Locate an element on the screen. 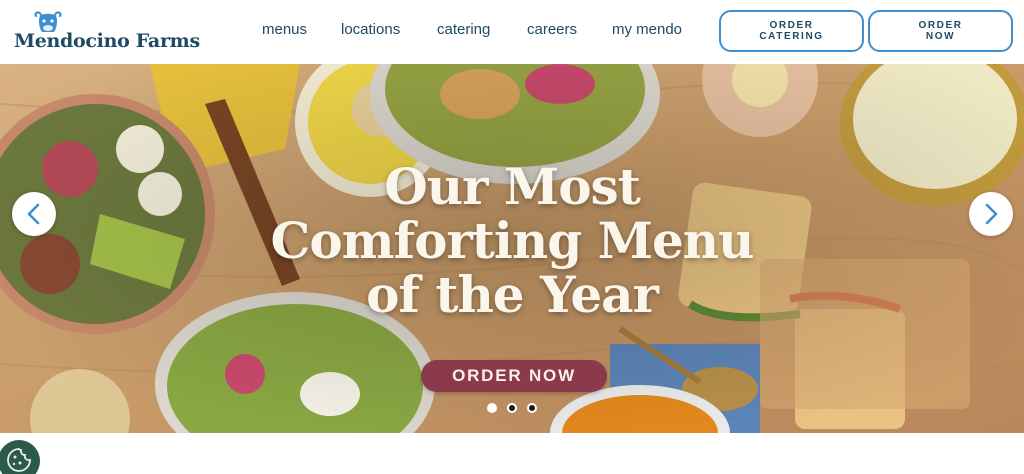 The height and width of the screenshot is (474, 1024). nav-my-mendo: my mendo is located at coordinates (647, 29).